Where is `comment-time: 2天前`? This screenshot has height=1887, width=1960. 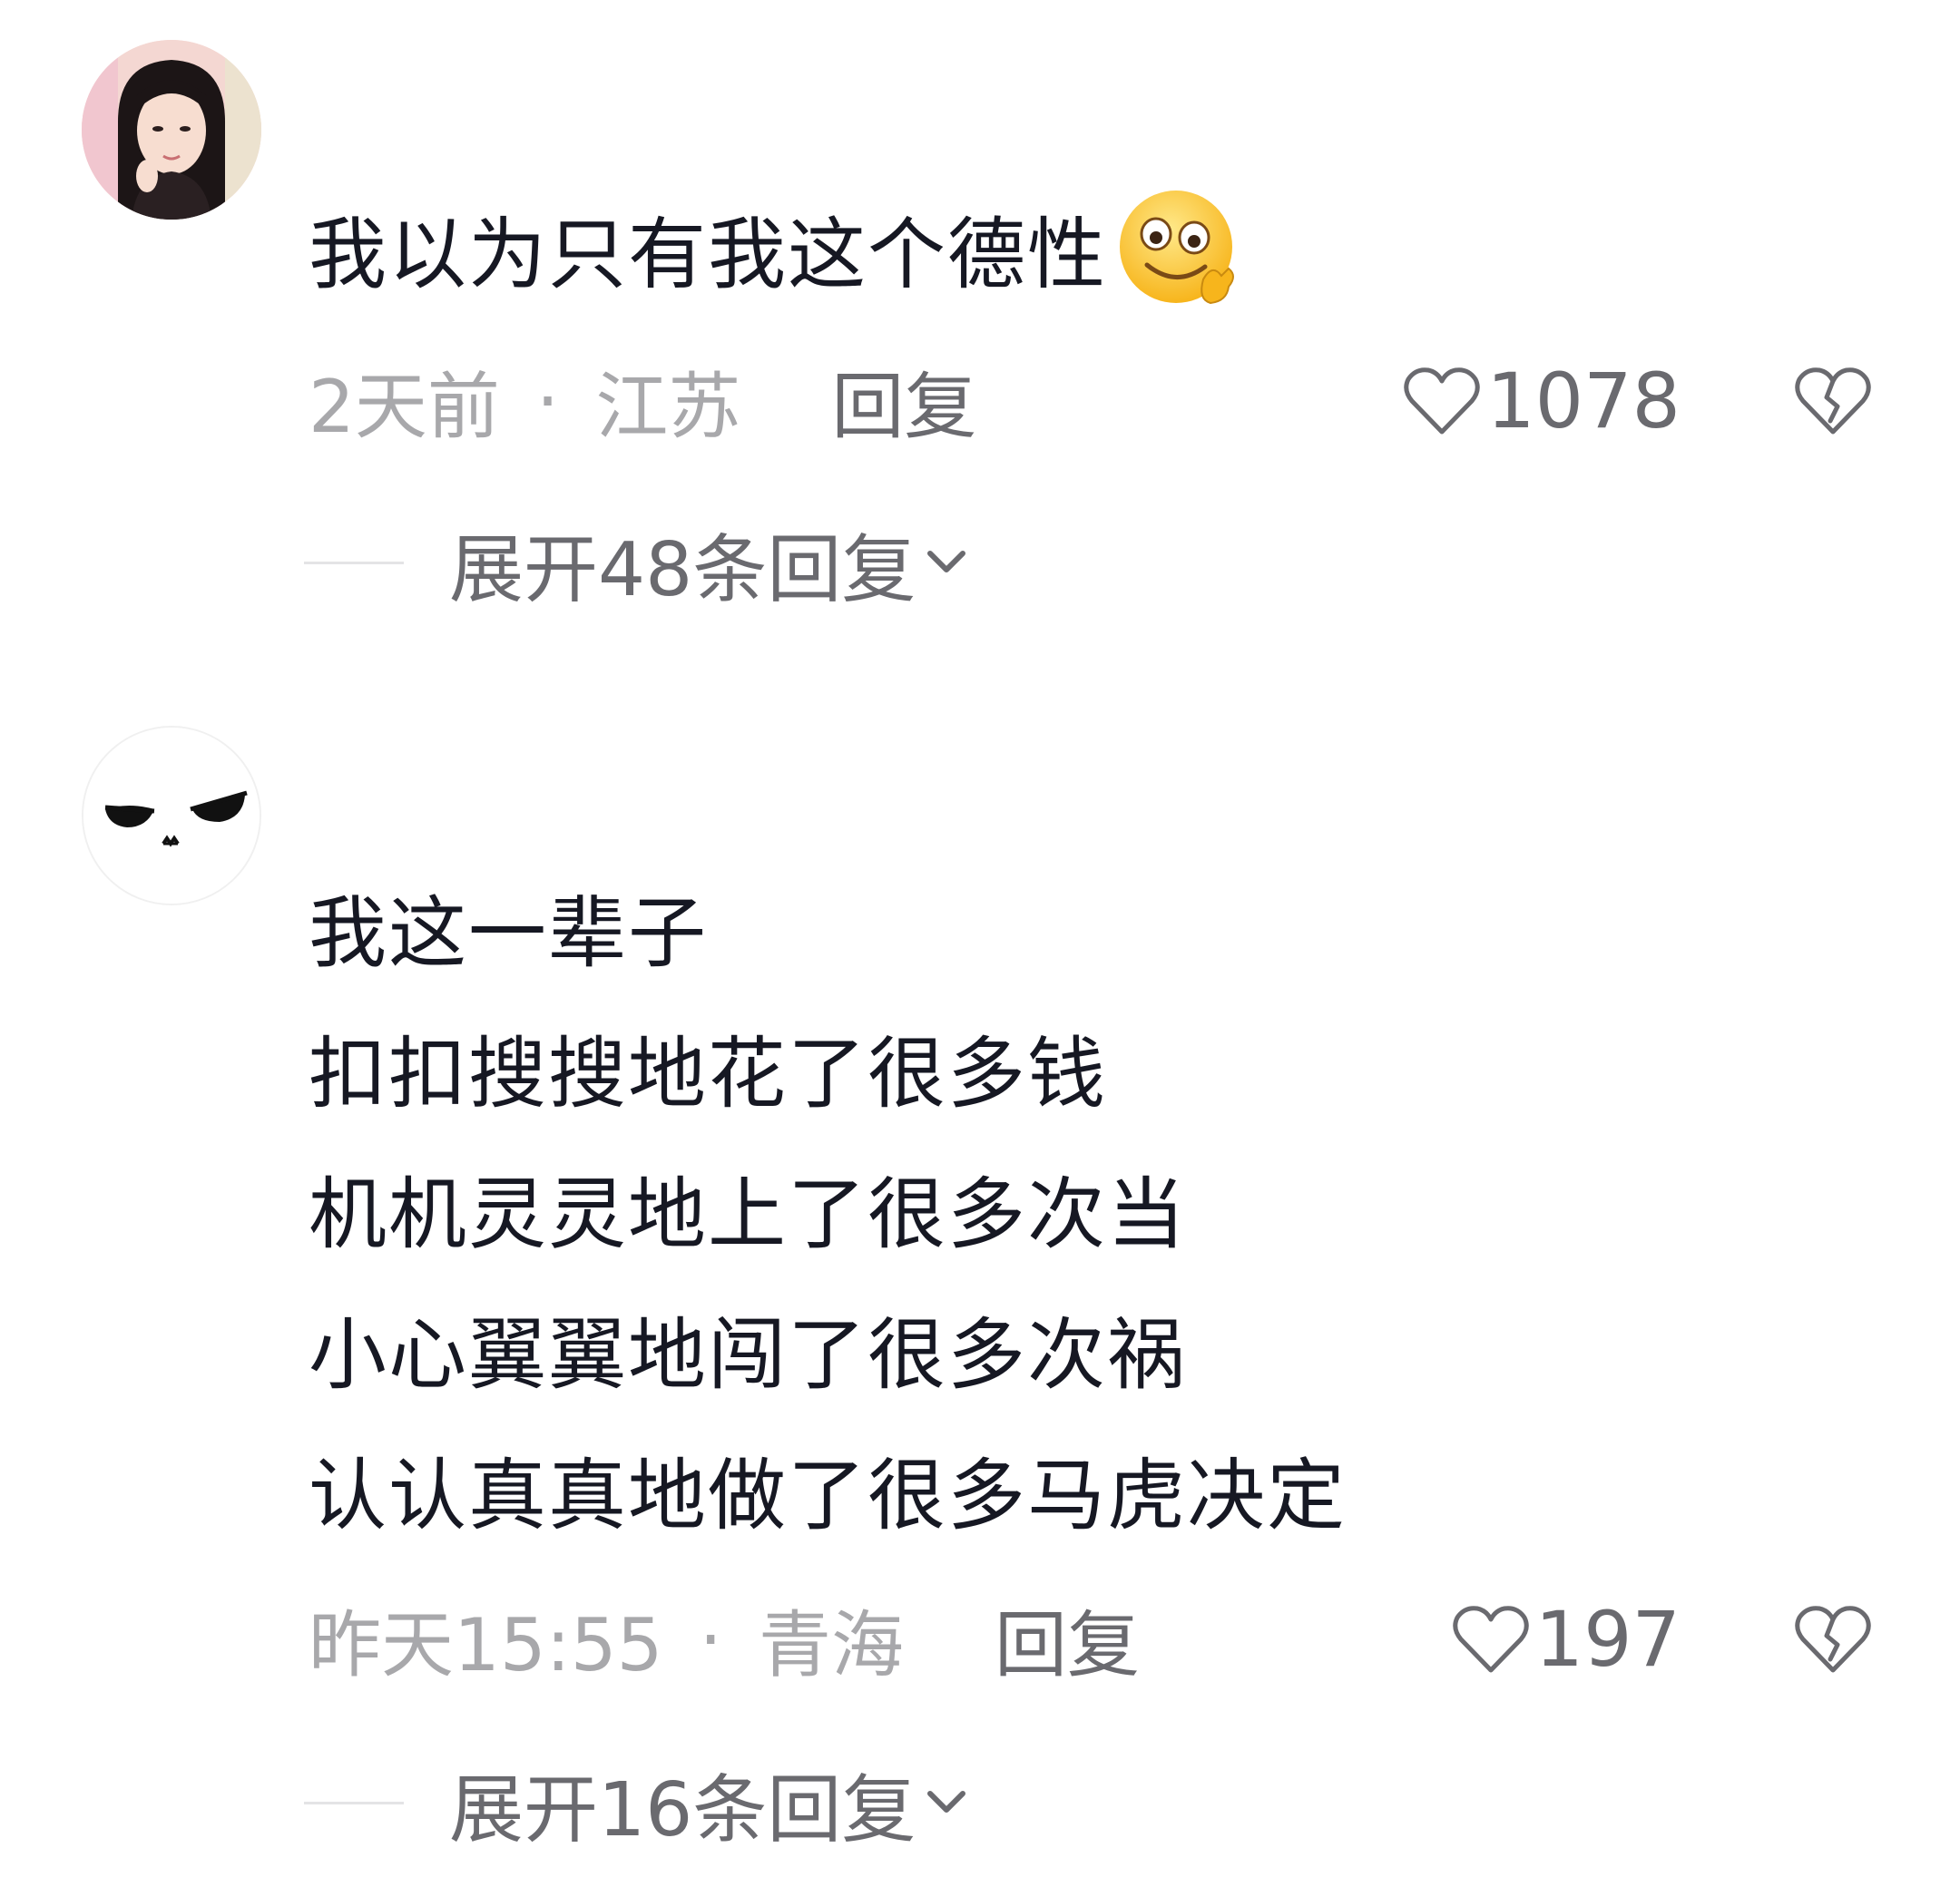 comment-time: 2天前 is located at coordinates (404, 407).